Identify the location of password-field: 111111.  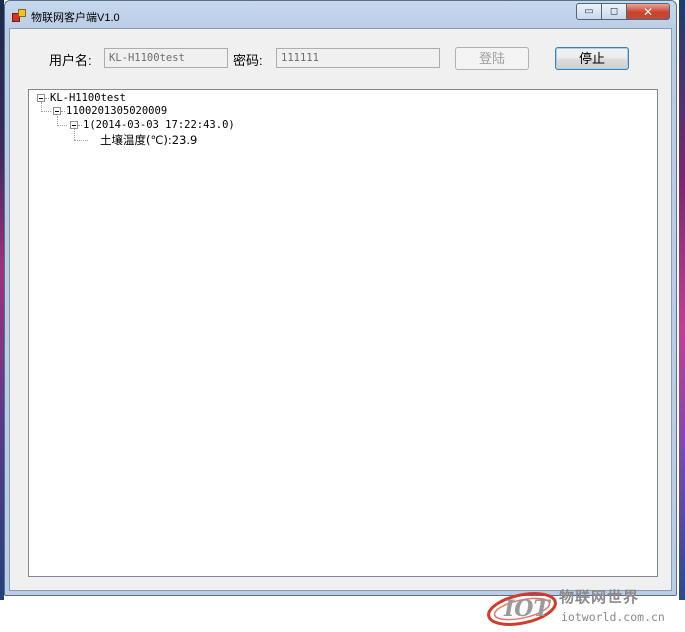
(358, 58).